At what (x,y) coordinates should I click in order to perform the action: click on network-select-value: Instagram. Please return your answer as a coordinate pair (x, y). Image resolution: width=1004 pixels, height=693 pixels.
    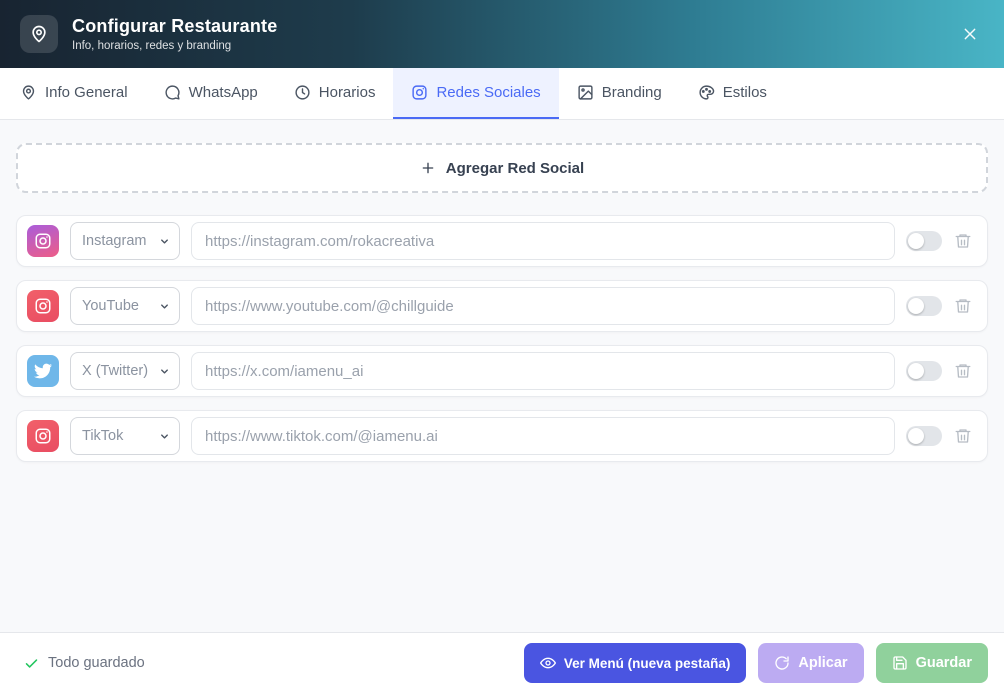
    Looking at the image, I should click on (114, 241).